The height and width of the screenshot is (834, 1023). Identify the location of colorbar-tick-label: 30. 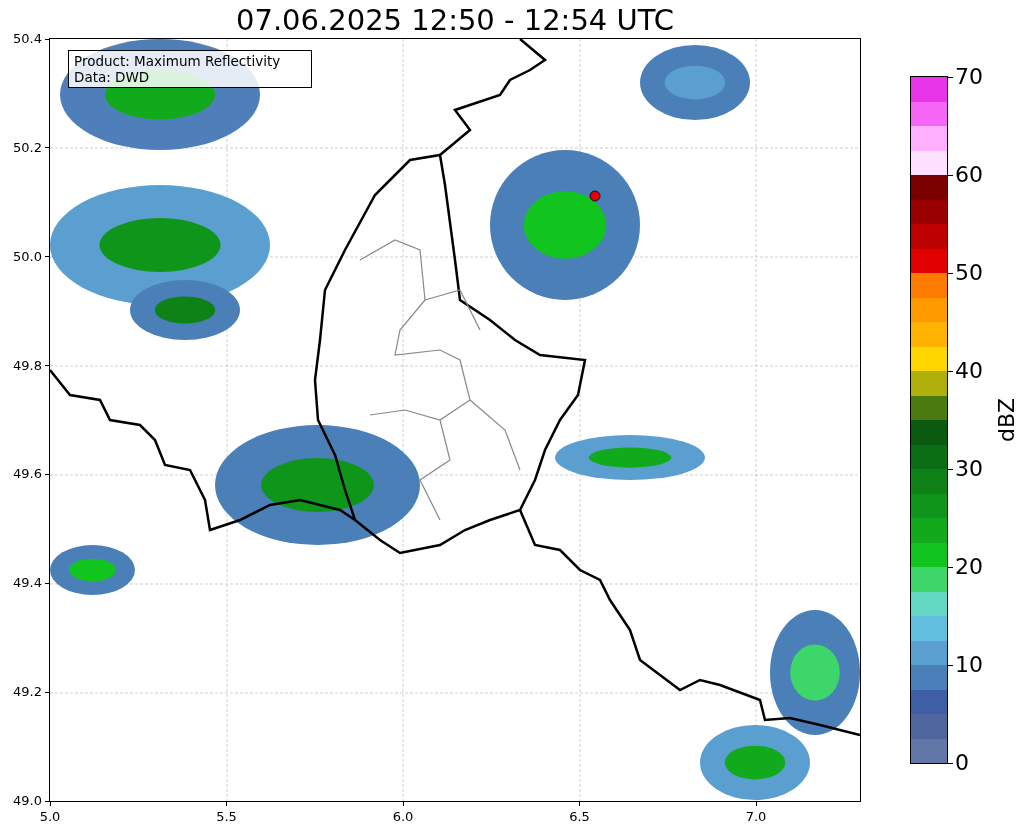
(969, 469).